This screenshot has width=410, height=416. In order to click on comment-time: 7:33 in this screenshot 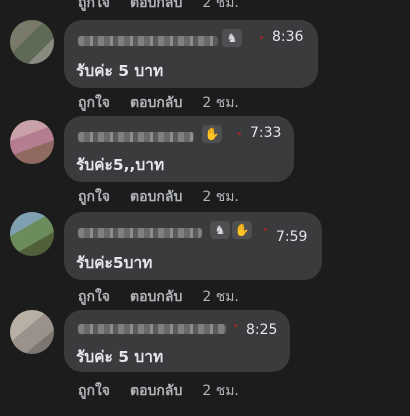, I will do `click(266, 133)`.